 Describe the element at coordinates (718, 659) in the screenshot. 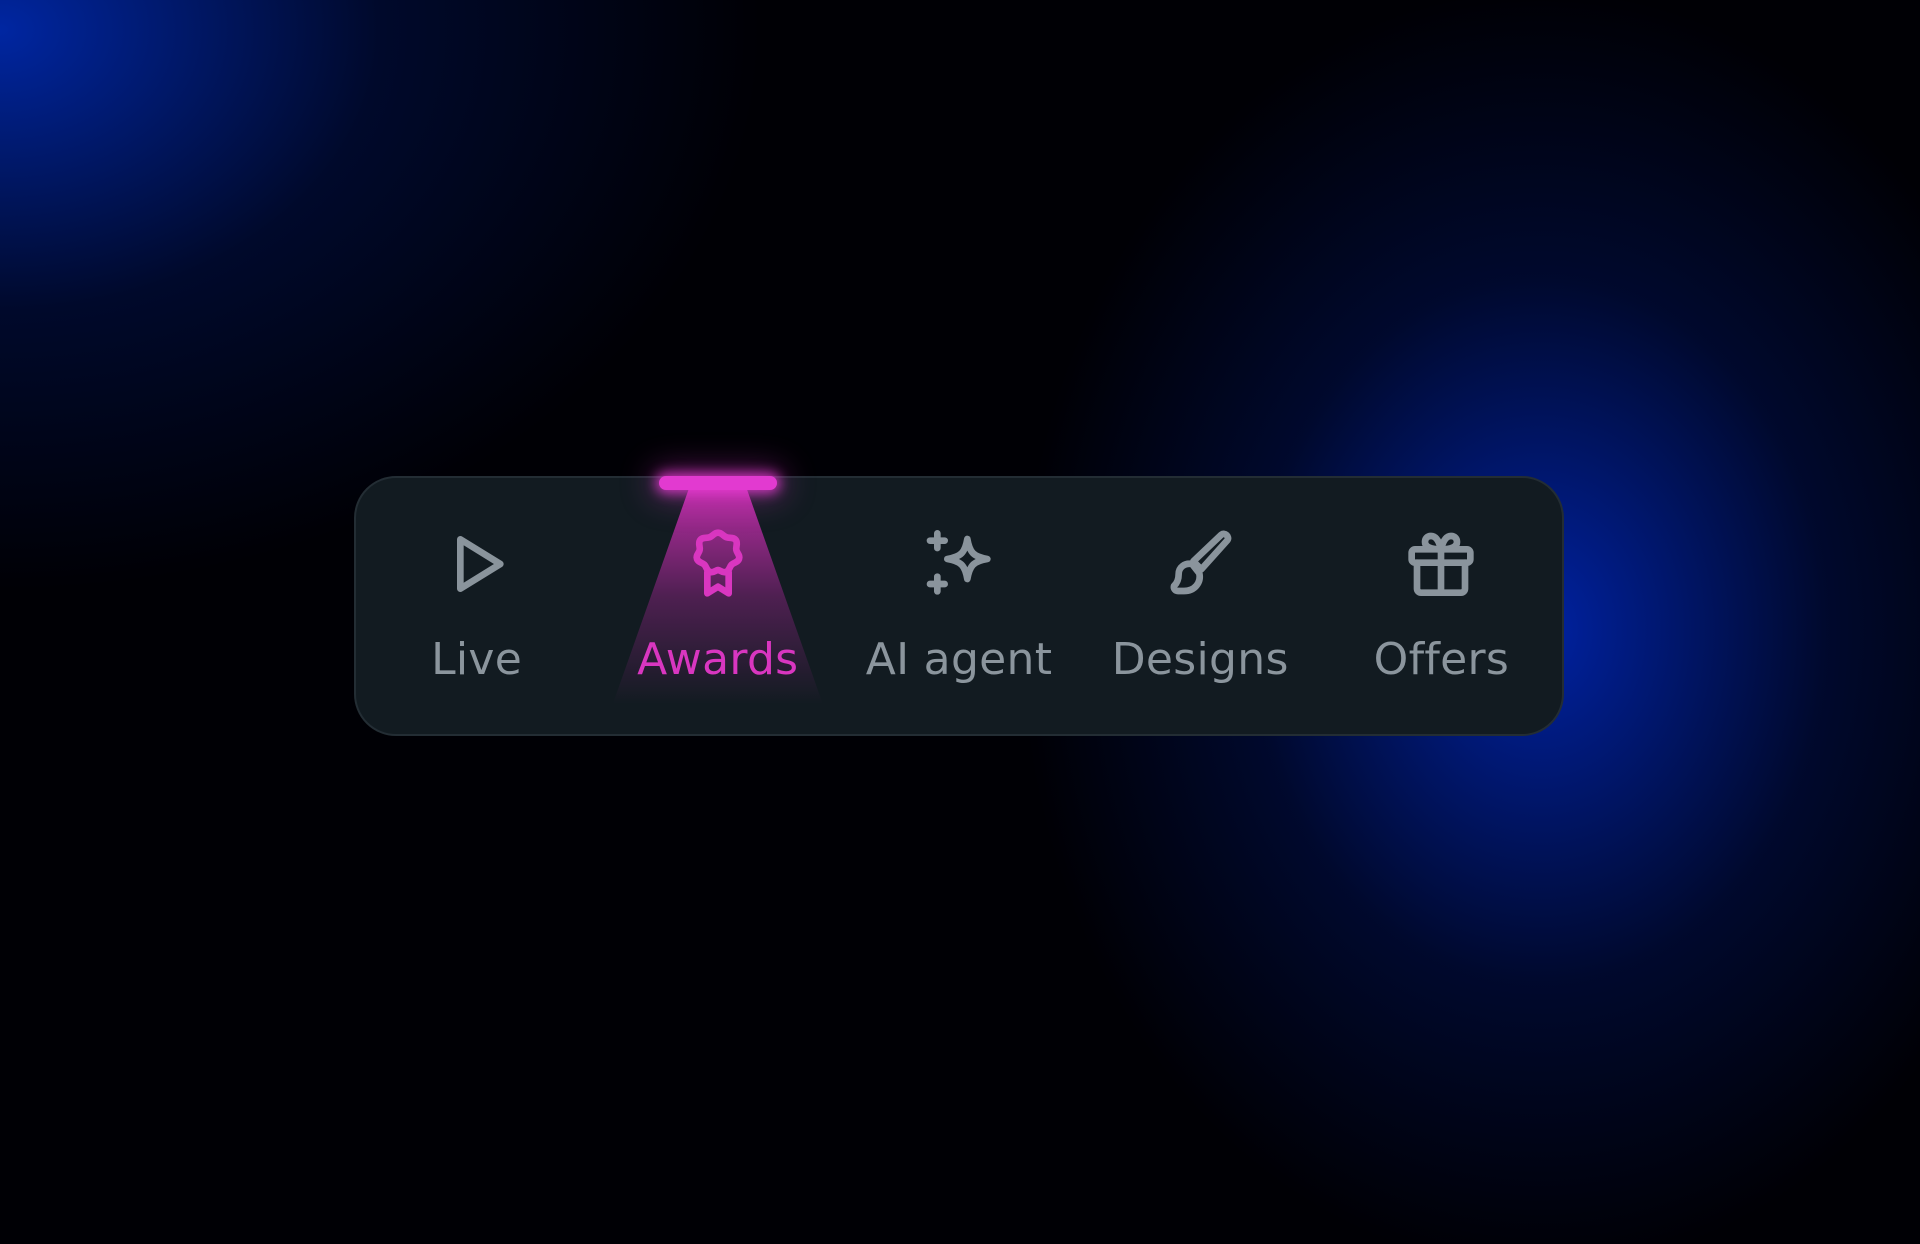

I see `tab-awards-label: Awards` at that location.